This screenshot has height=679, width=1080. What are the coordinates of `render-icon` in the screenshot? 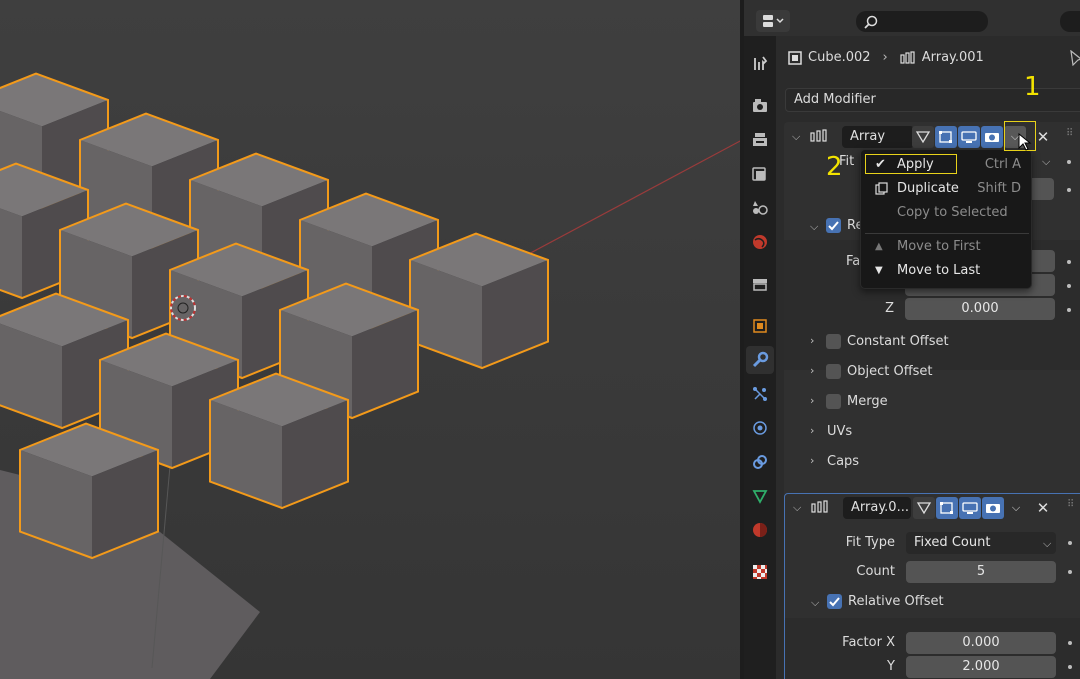 It's located at (760, 105).